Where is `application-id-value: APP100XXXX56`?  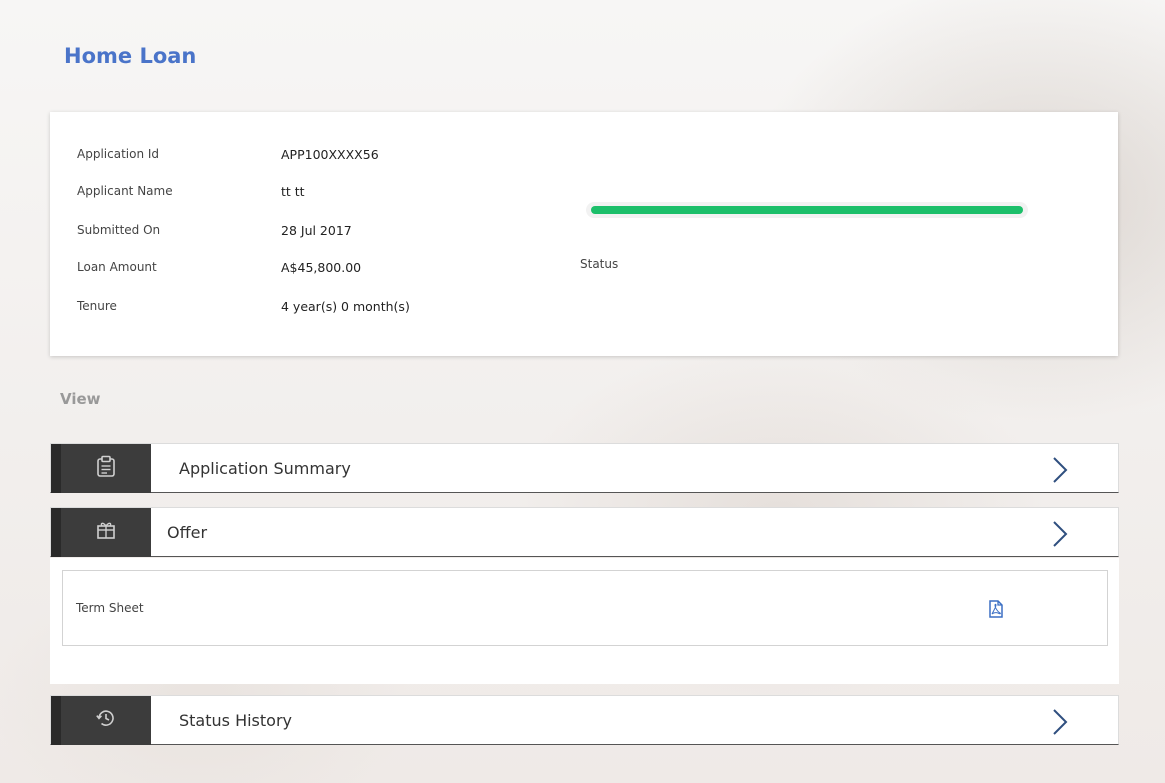
application-id-value: APP100XXXX56 is located at coordinates (330, 154).